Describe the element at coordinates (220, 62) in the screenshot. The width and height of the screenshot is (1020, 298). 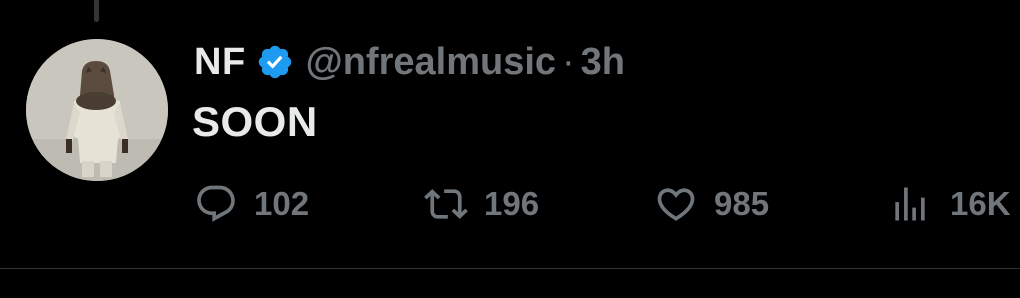
I see `author-display-name: NF` at that location.